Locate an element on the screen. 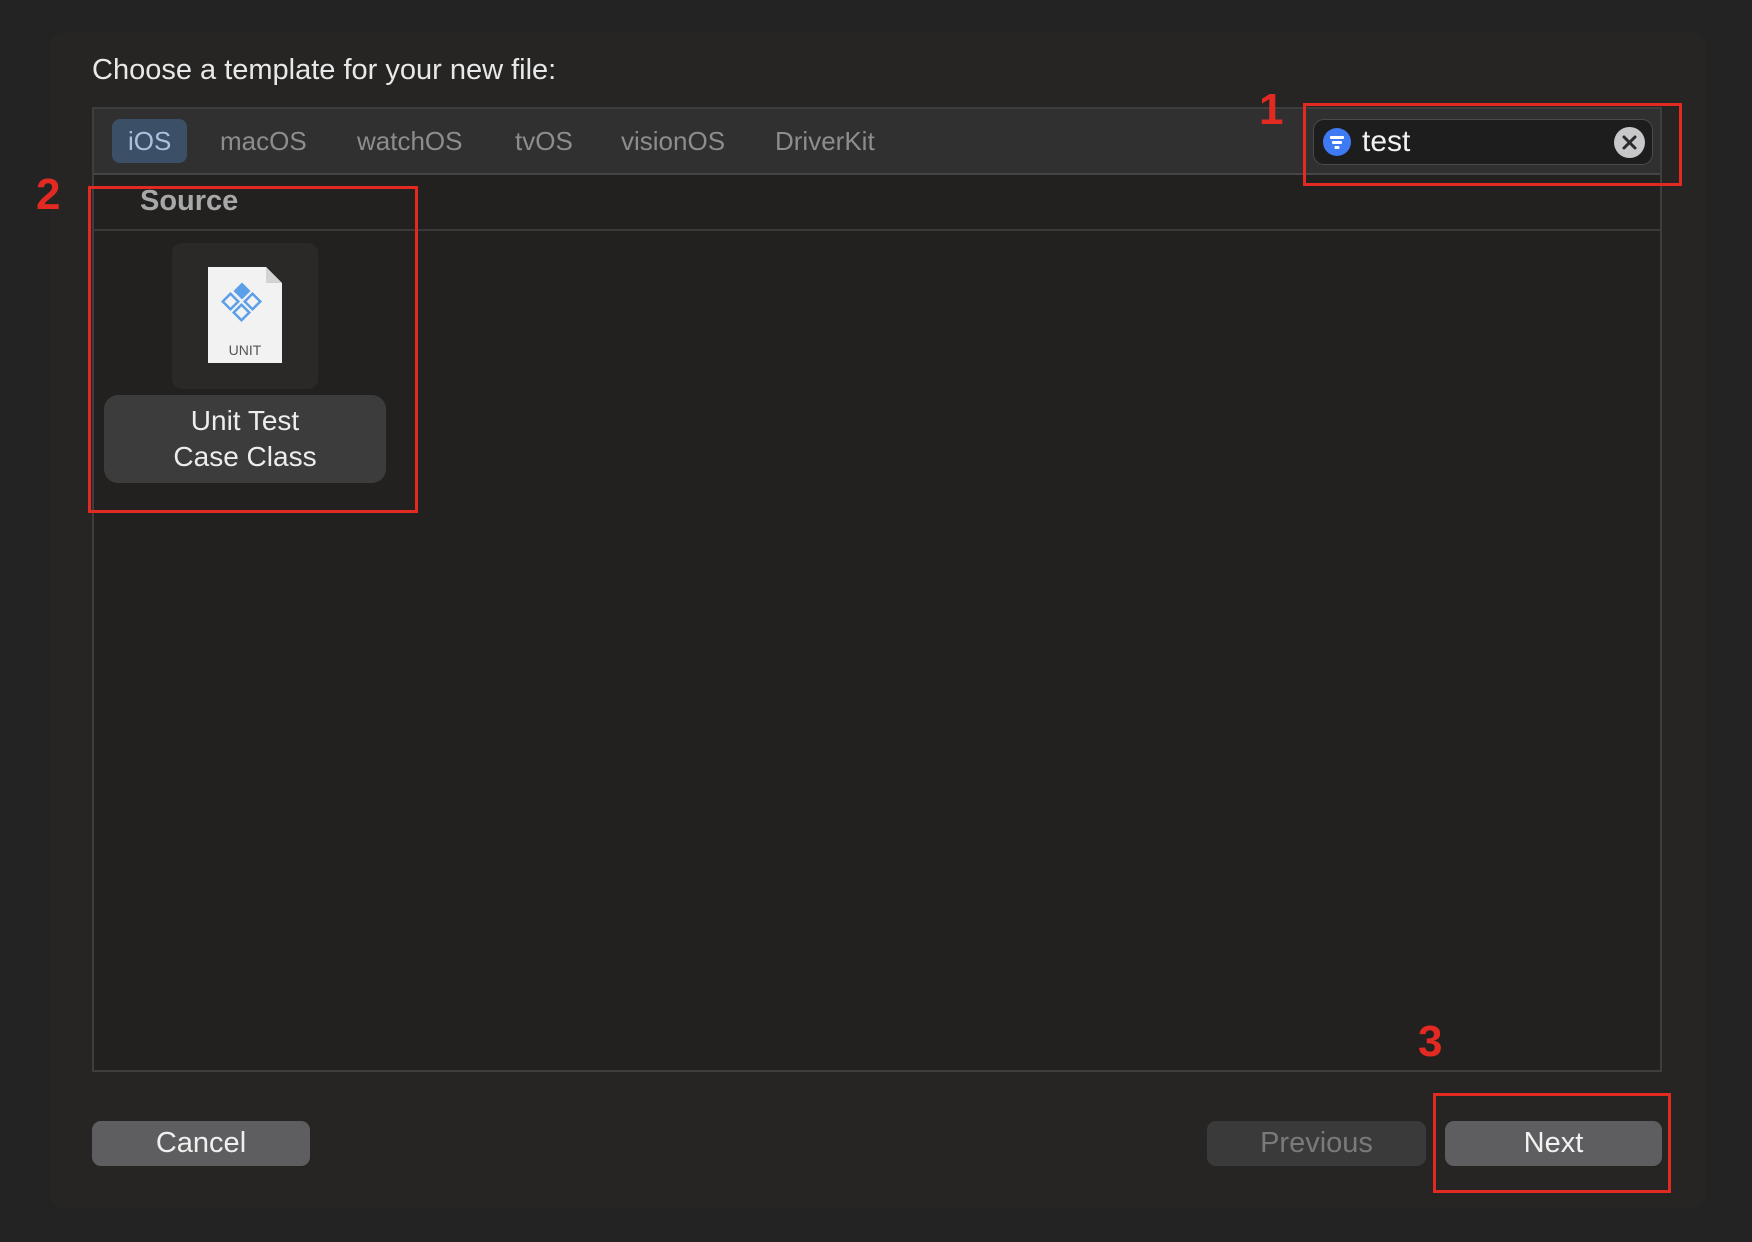  annotation-number-1: 1 is located at coordinates (1271, 109).